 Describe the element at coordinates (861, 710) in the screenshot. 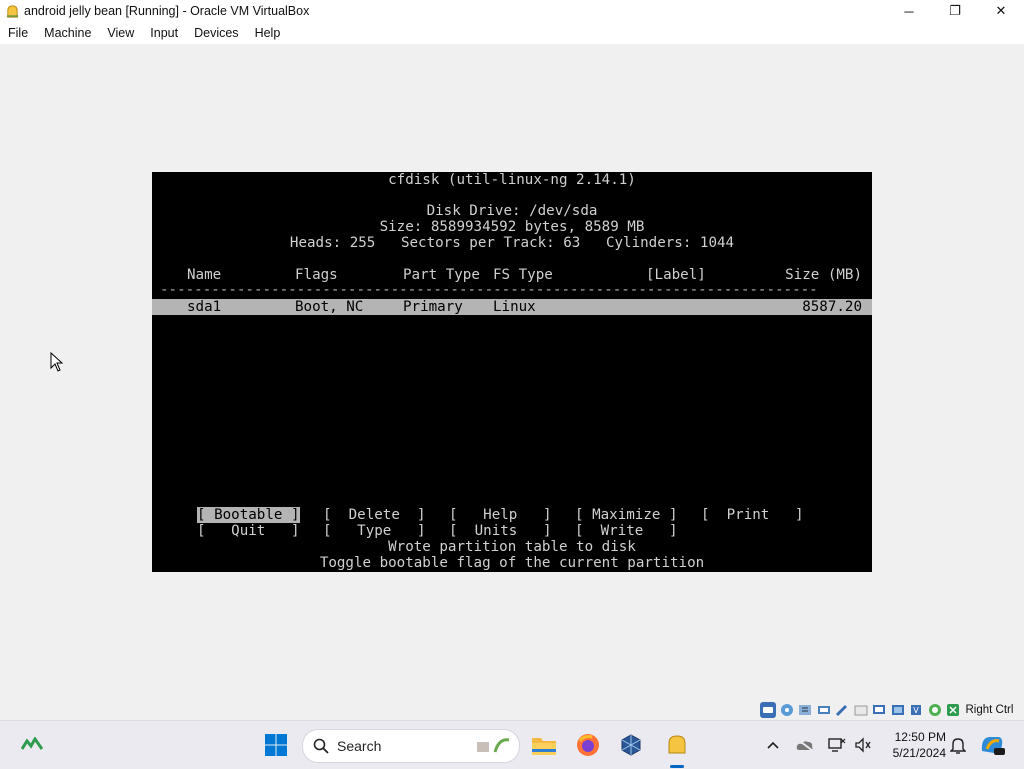

I see `shared-folders-icon` at that location.